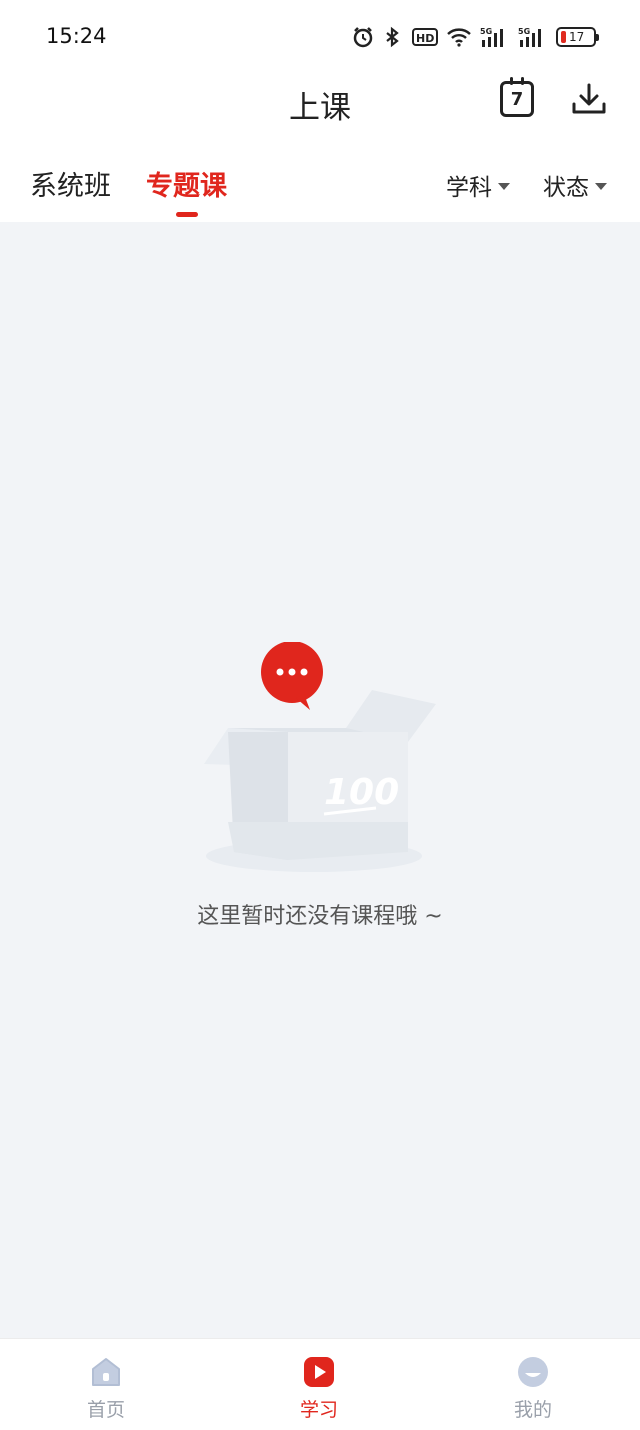  What do you see at coordinates (533, 1372) in the screenshot?
I see `profile-icon` at bounding box center [533, 1372].